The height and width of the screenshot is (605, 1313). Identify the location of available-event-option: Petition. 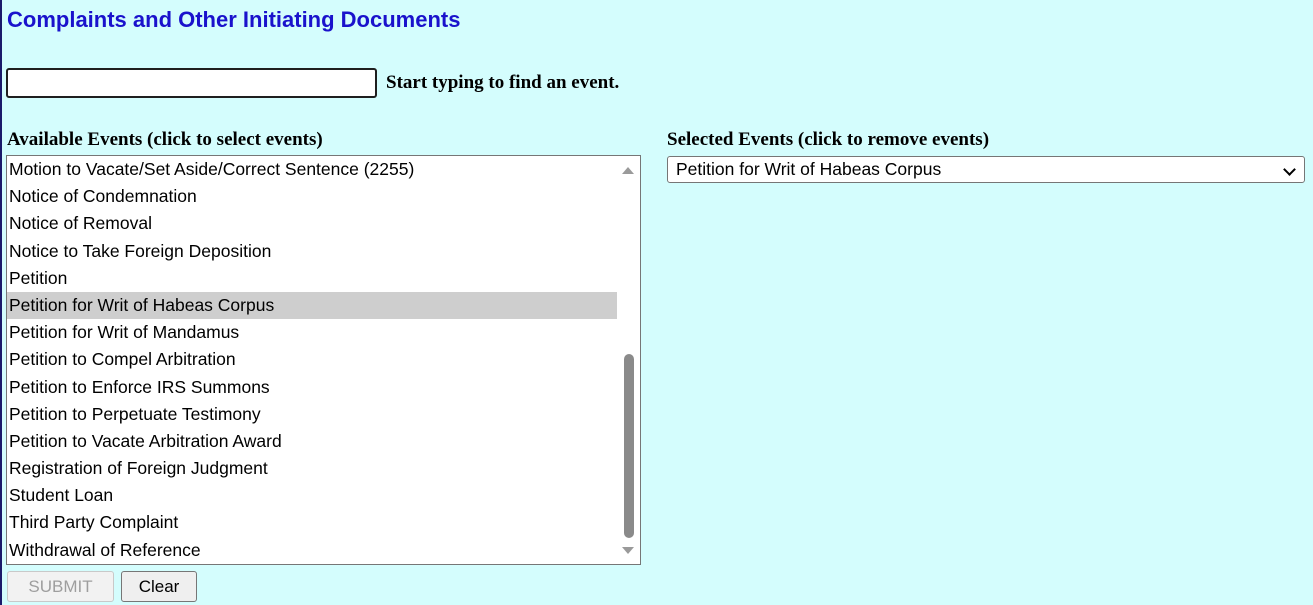
(312, 278).